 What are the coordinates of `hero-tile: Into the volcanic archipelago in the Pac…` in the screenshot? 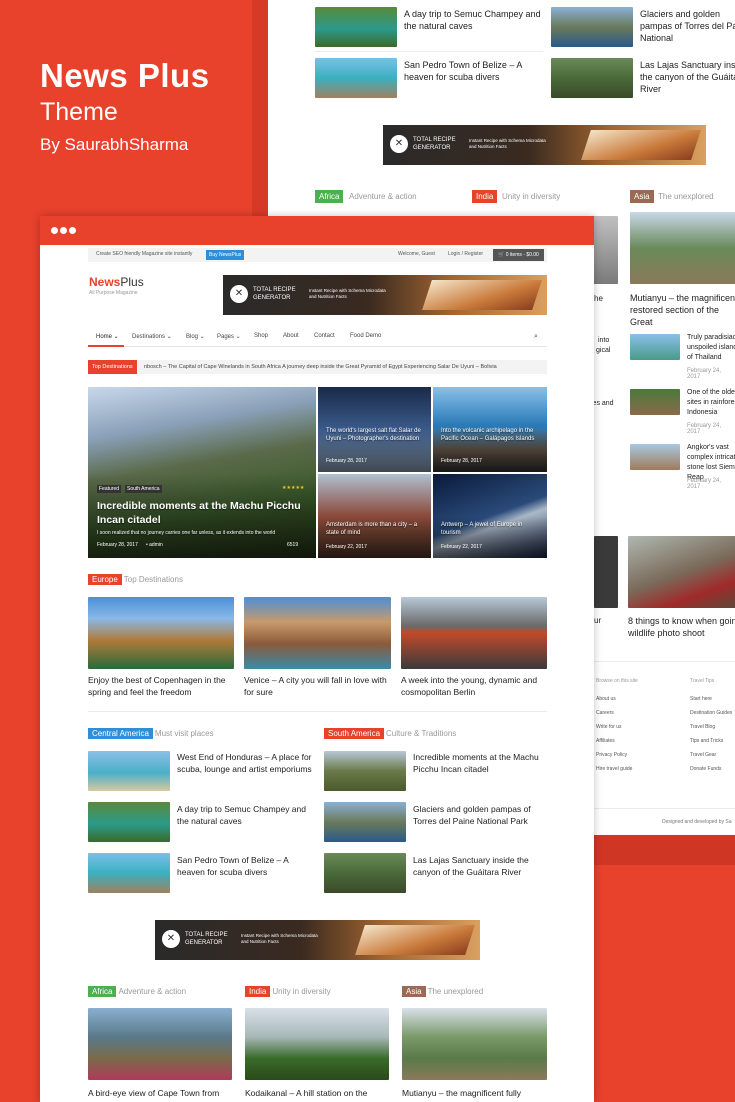 It's located at (490, 429).